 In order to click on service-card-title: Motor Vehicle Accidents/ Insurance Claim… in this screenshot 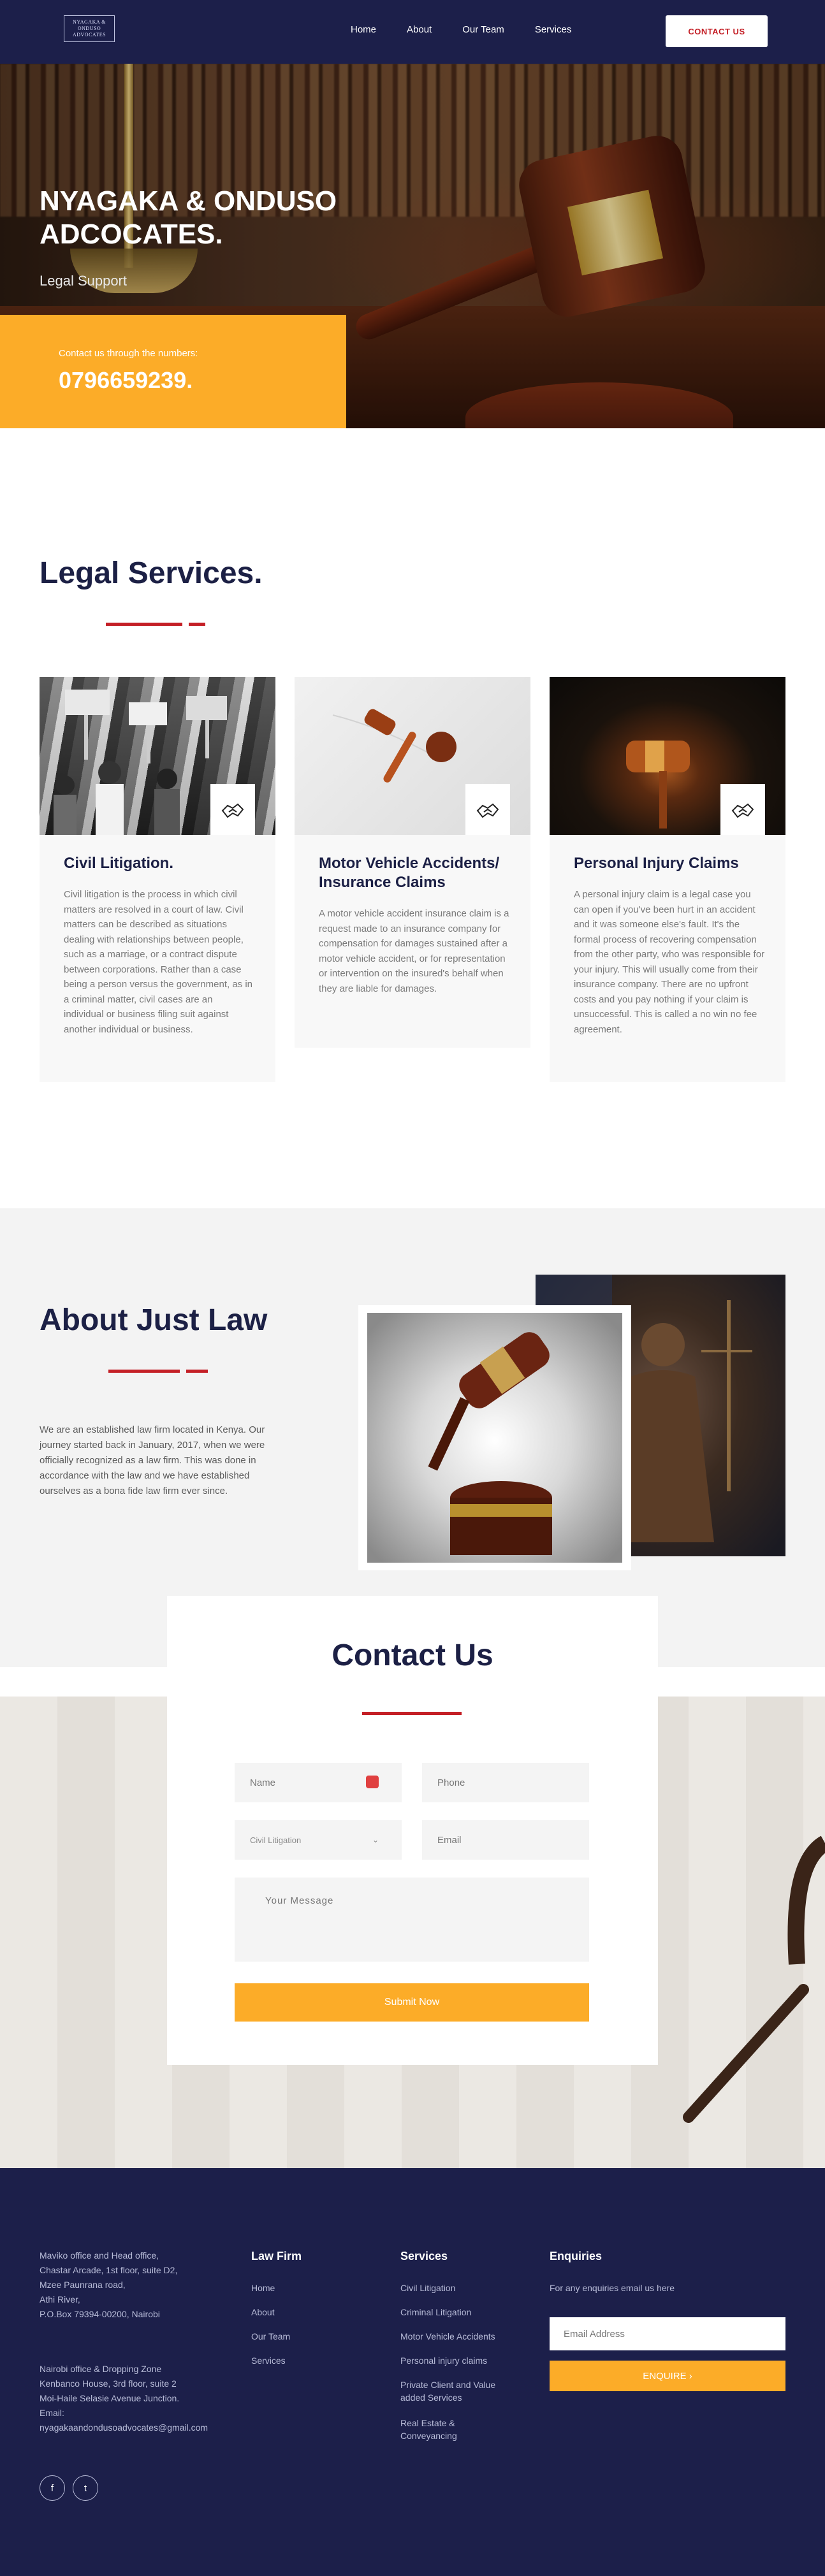, I will do `click(409, 873)`.